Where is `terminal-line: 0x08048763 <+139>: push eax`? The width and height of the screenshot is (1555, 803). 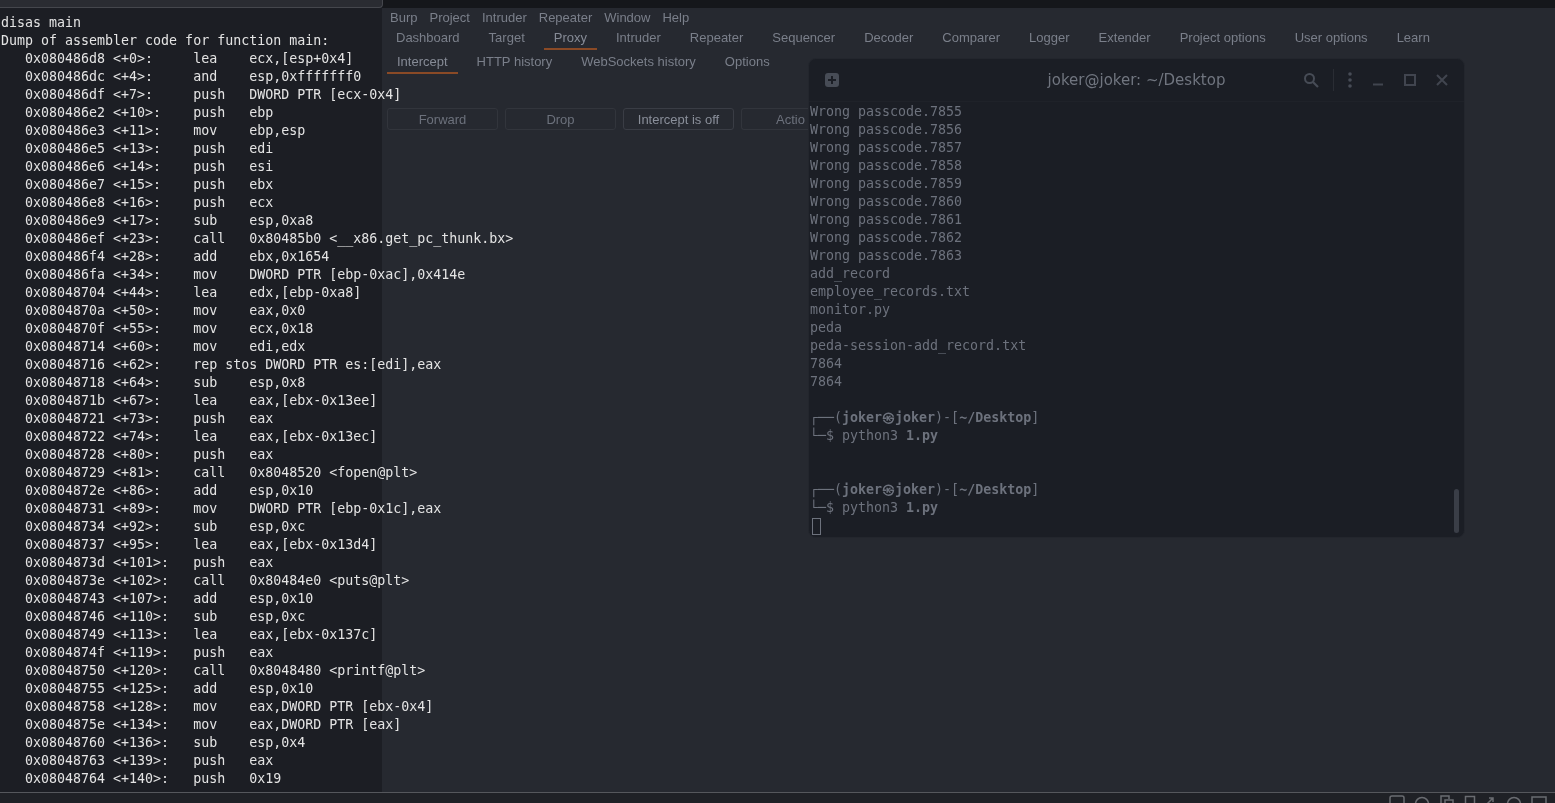 terminal-line: 0x08048763 <+139>: push eax is located at coordinates (149, 761).